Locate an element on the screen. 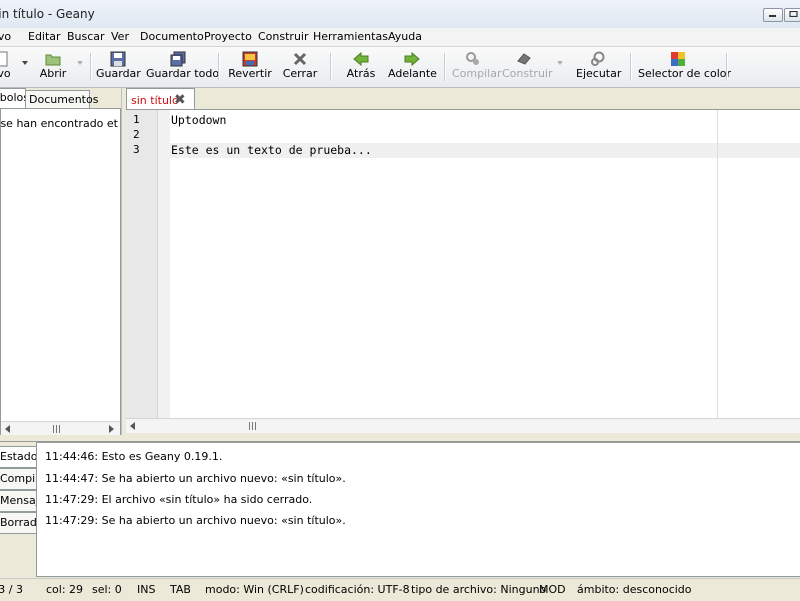 This screenshot has width=800, height=601. status-selection: sel: 0 is located at coordinates (107, 589).